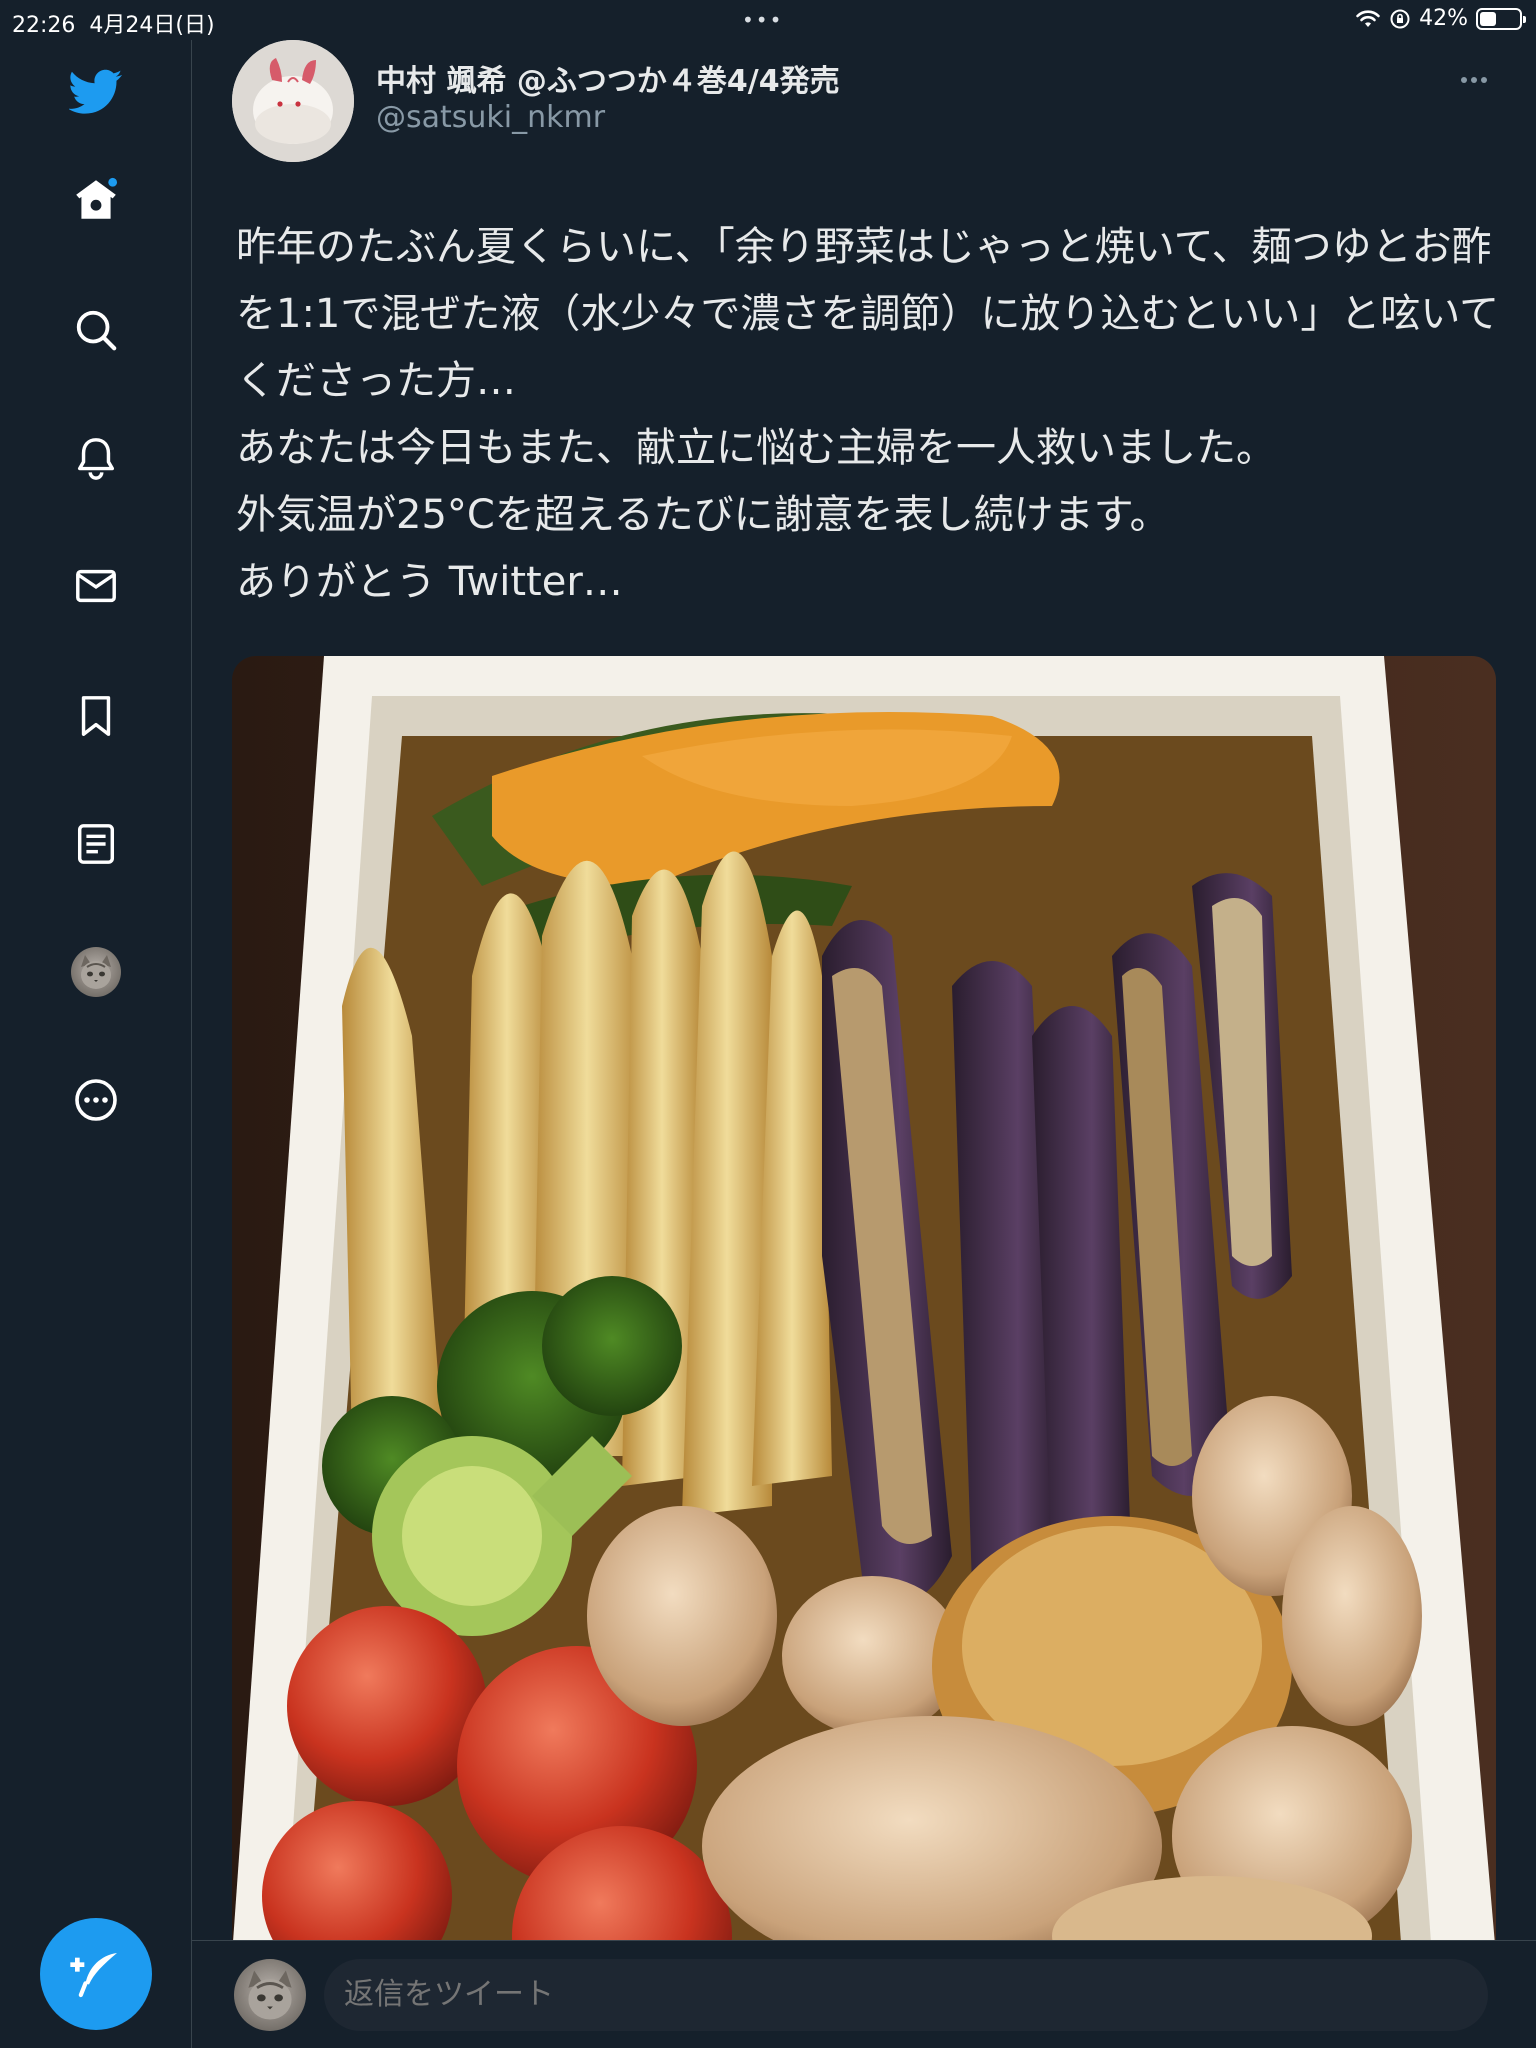 The image size is (1536, 2048). I want to click on battery-icon, so click(1501, 18).